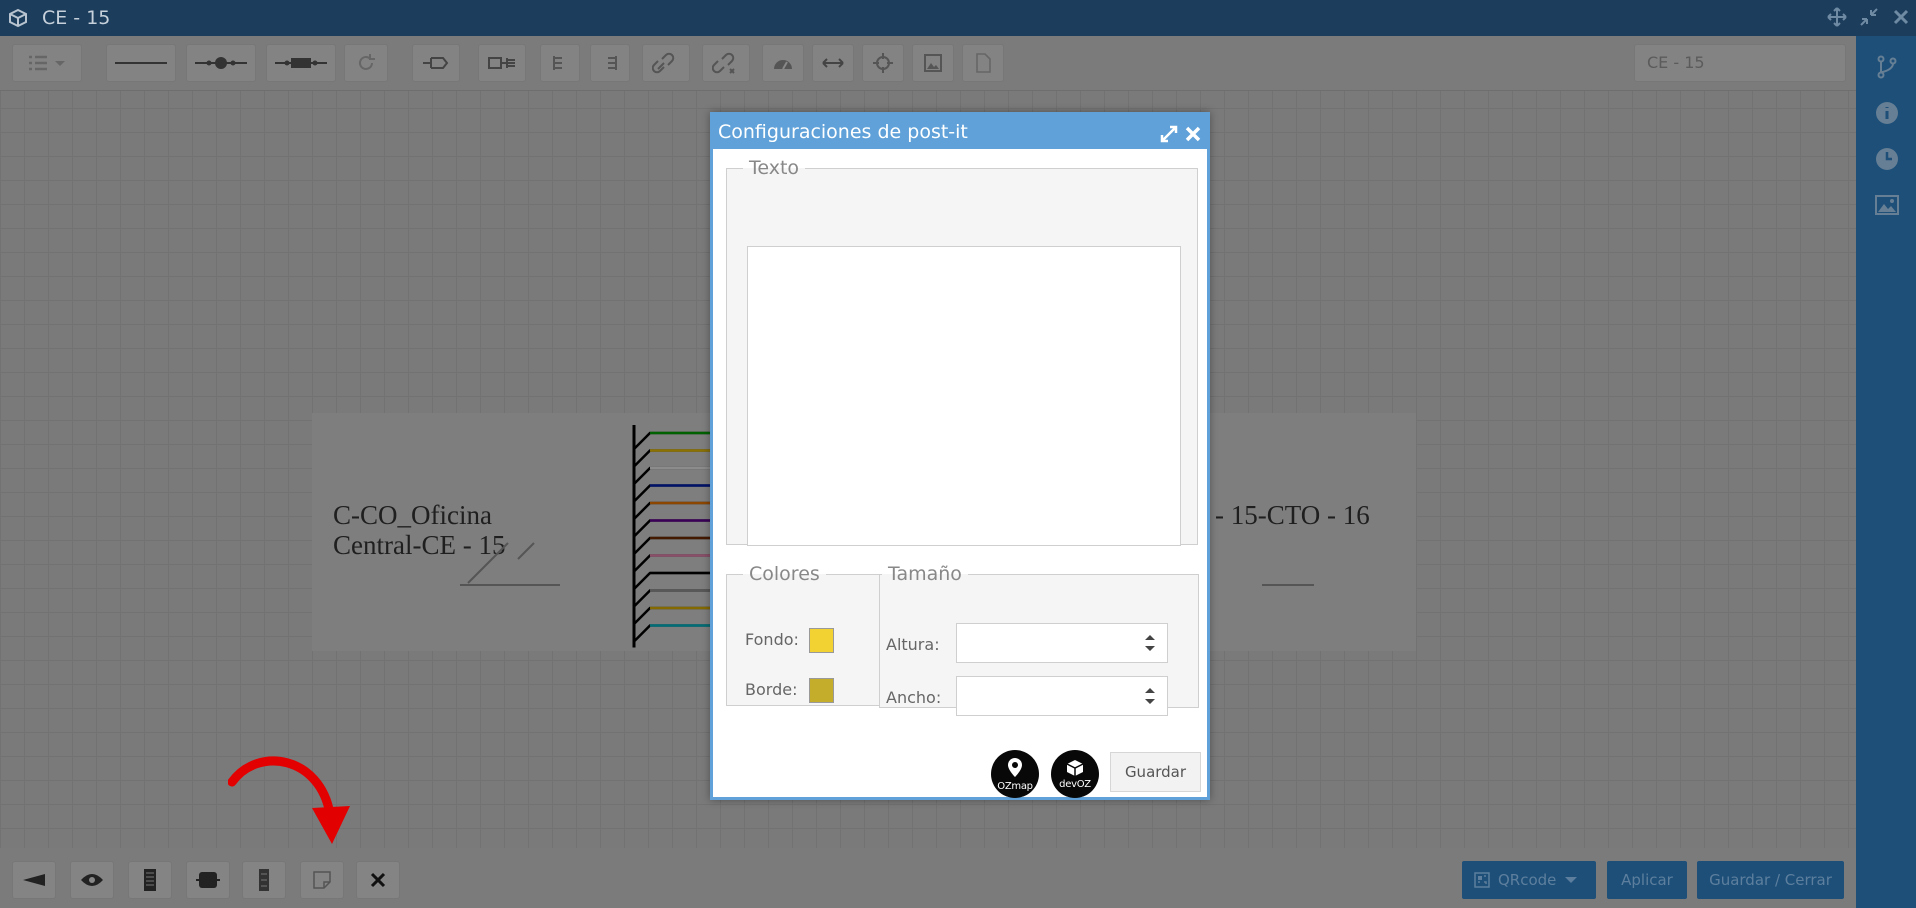 Image resolution: width=1916 pixels, height=908 pixels. I want to click on tamano-fieldset: Tamaño Altura: Ancho:, so click(1039, 639).